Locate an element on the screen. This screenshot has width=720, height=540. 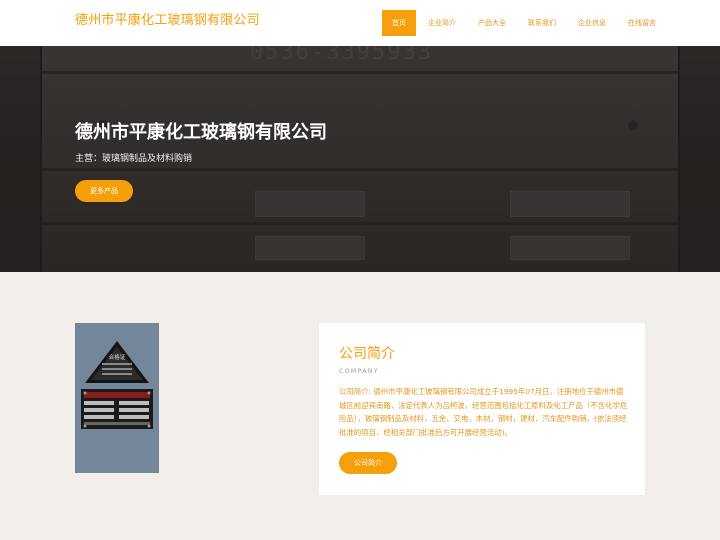
main-nav: 首页 企业简介 产品大全 联系我们 企业信息 在线留言 is located at coordinates (524, 23).